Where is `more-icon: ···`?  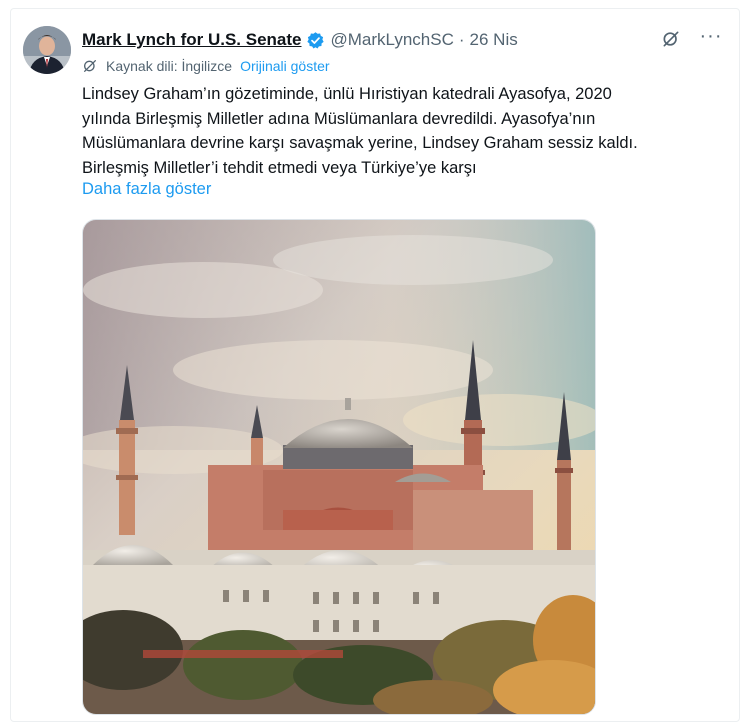 more-icon: ··· is located at coordinates (711, 36).